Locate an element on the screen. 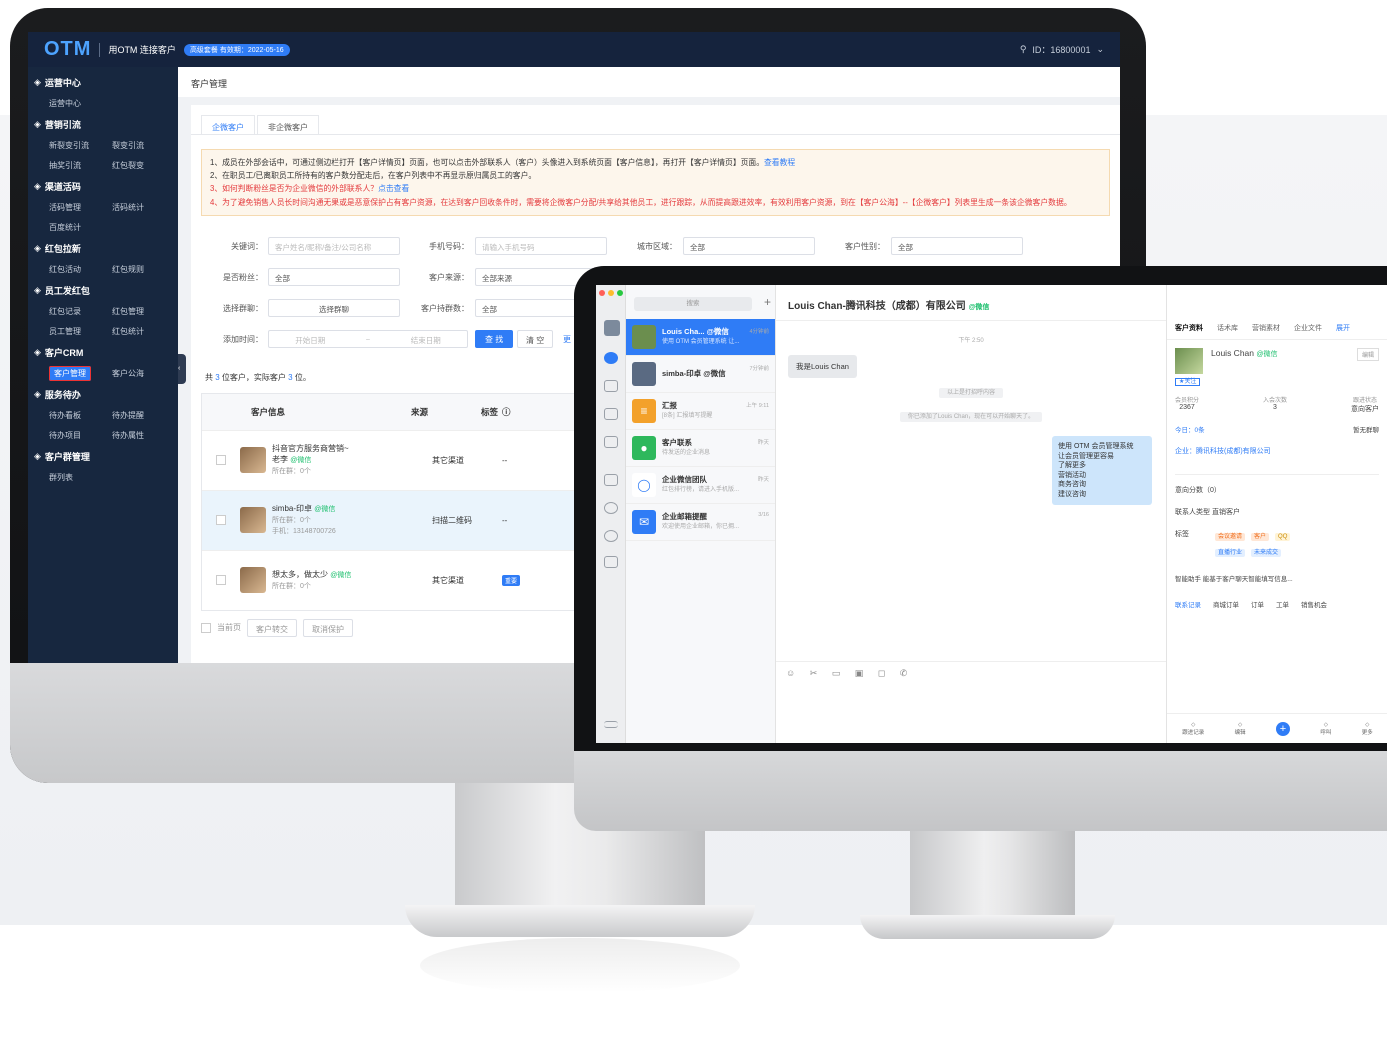 This screenshot has width=1387, height=1039. sidebar-item: 百度统计 is located at coordinates (80, 227).